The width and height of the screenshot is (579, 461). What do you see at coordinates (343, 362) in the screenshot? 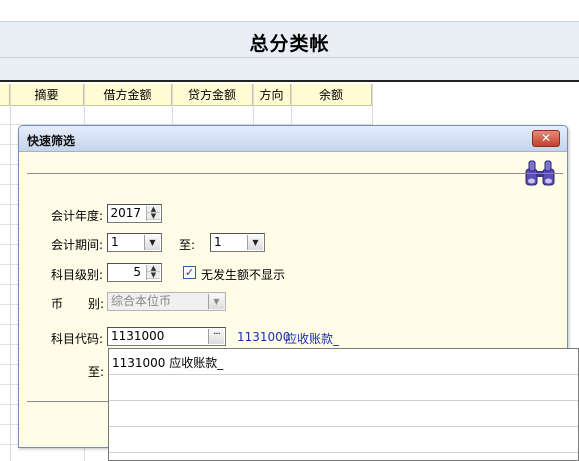
I see `list-item: 1131000 应收账款_` at bounding box center [343, 362].